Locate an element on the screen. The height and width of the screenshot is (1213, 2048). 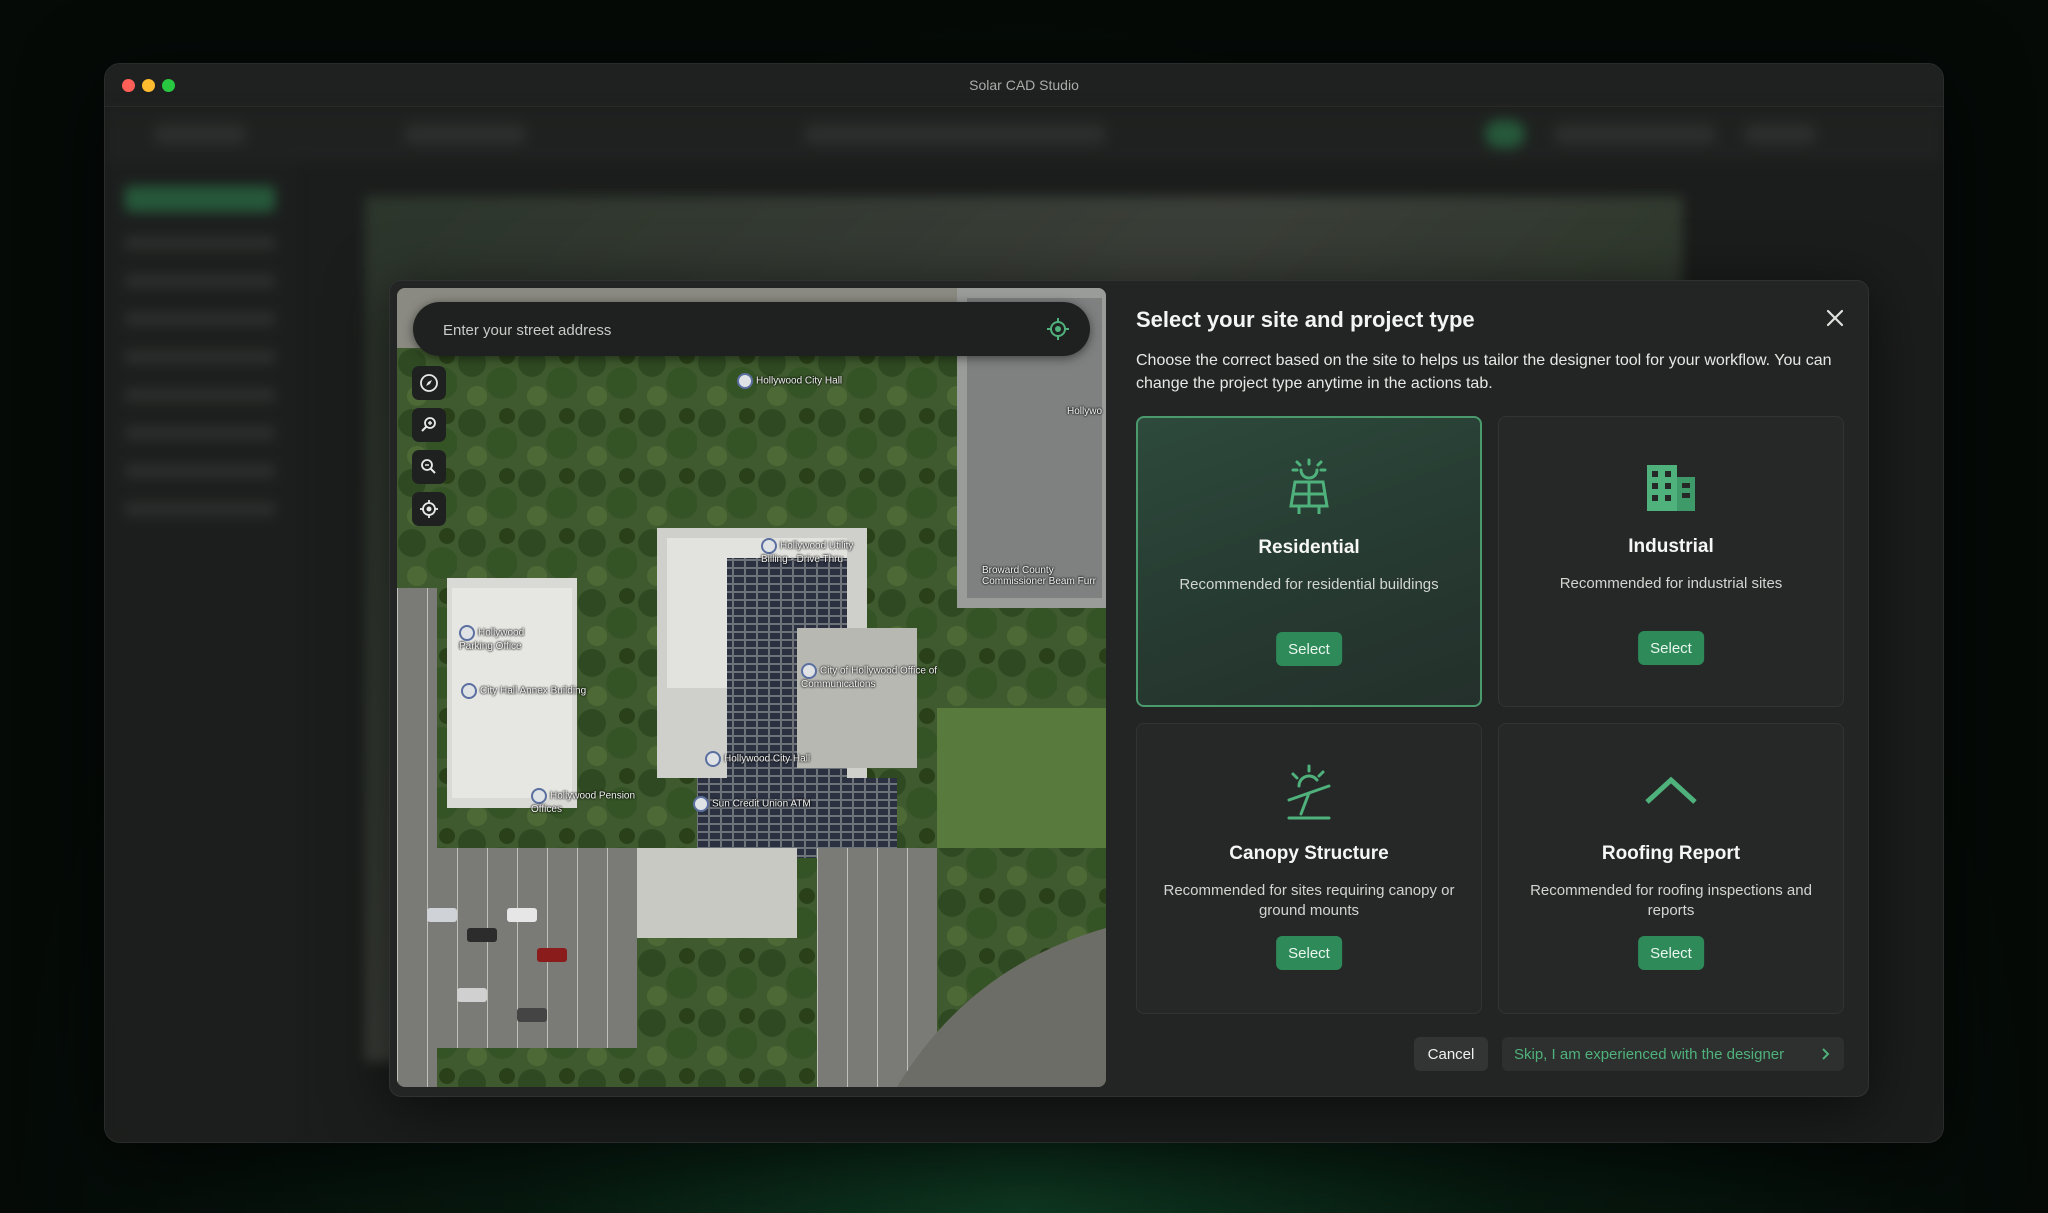
card-title: Industrial is located at coordinates (1671, 546).